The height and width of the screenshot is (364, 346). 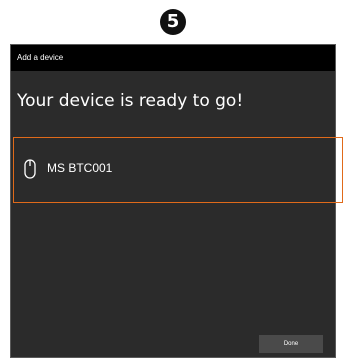 I want to click on window-titlebar: Add a device, so click(x=173, y=58).